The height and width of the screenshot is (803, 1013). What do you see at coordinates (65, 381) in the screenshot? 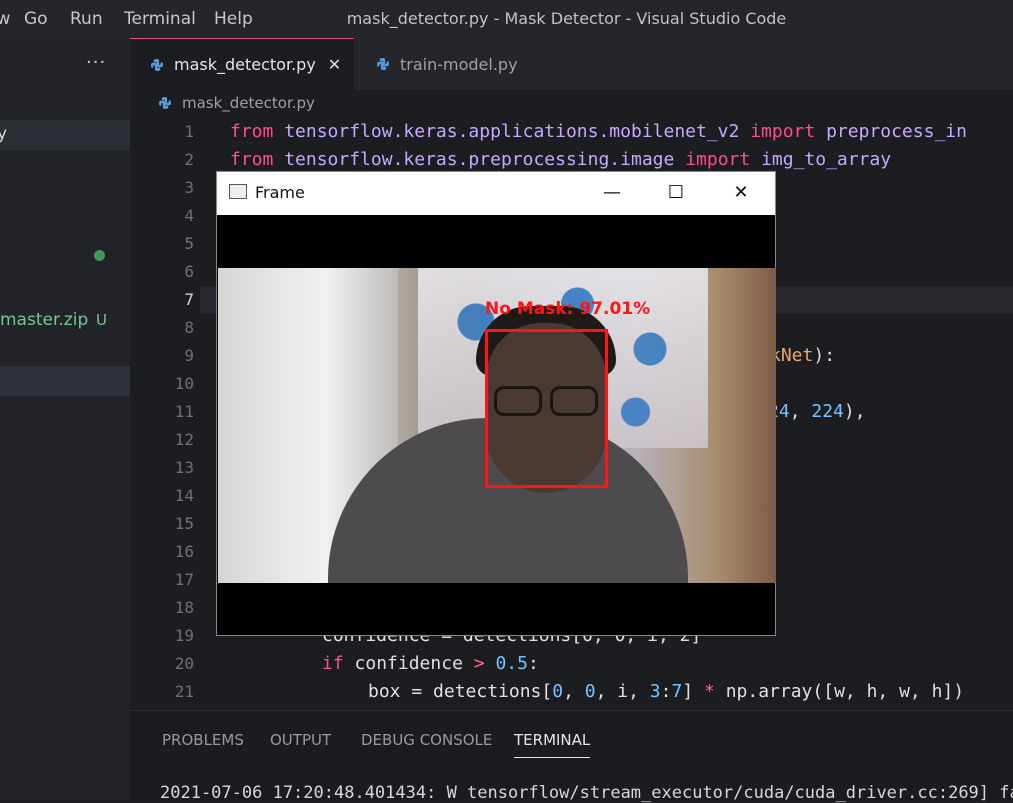
I see `explorer-item-selected` at bounding box center [65, 381].